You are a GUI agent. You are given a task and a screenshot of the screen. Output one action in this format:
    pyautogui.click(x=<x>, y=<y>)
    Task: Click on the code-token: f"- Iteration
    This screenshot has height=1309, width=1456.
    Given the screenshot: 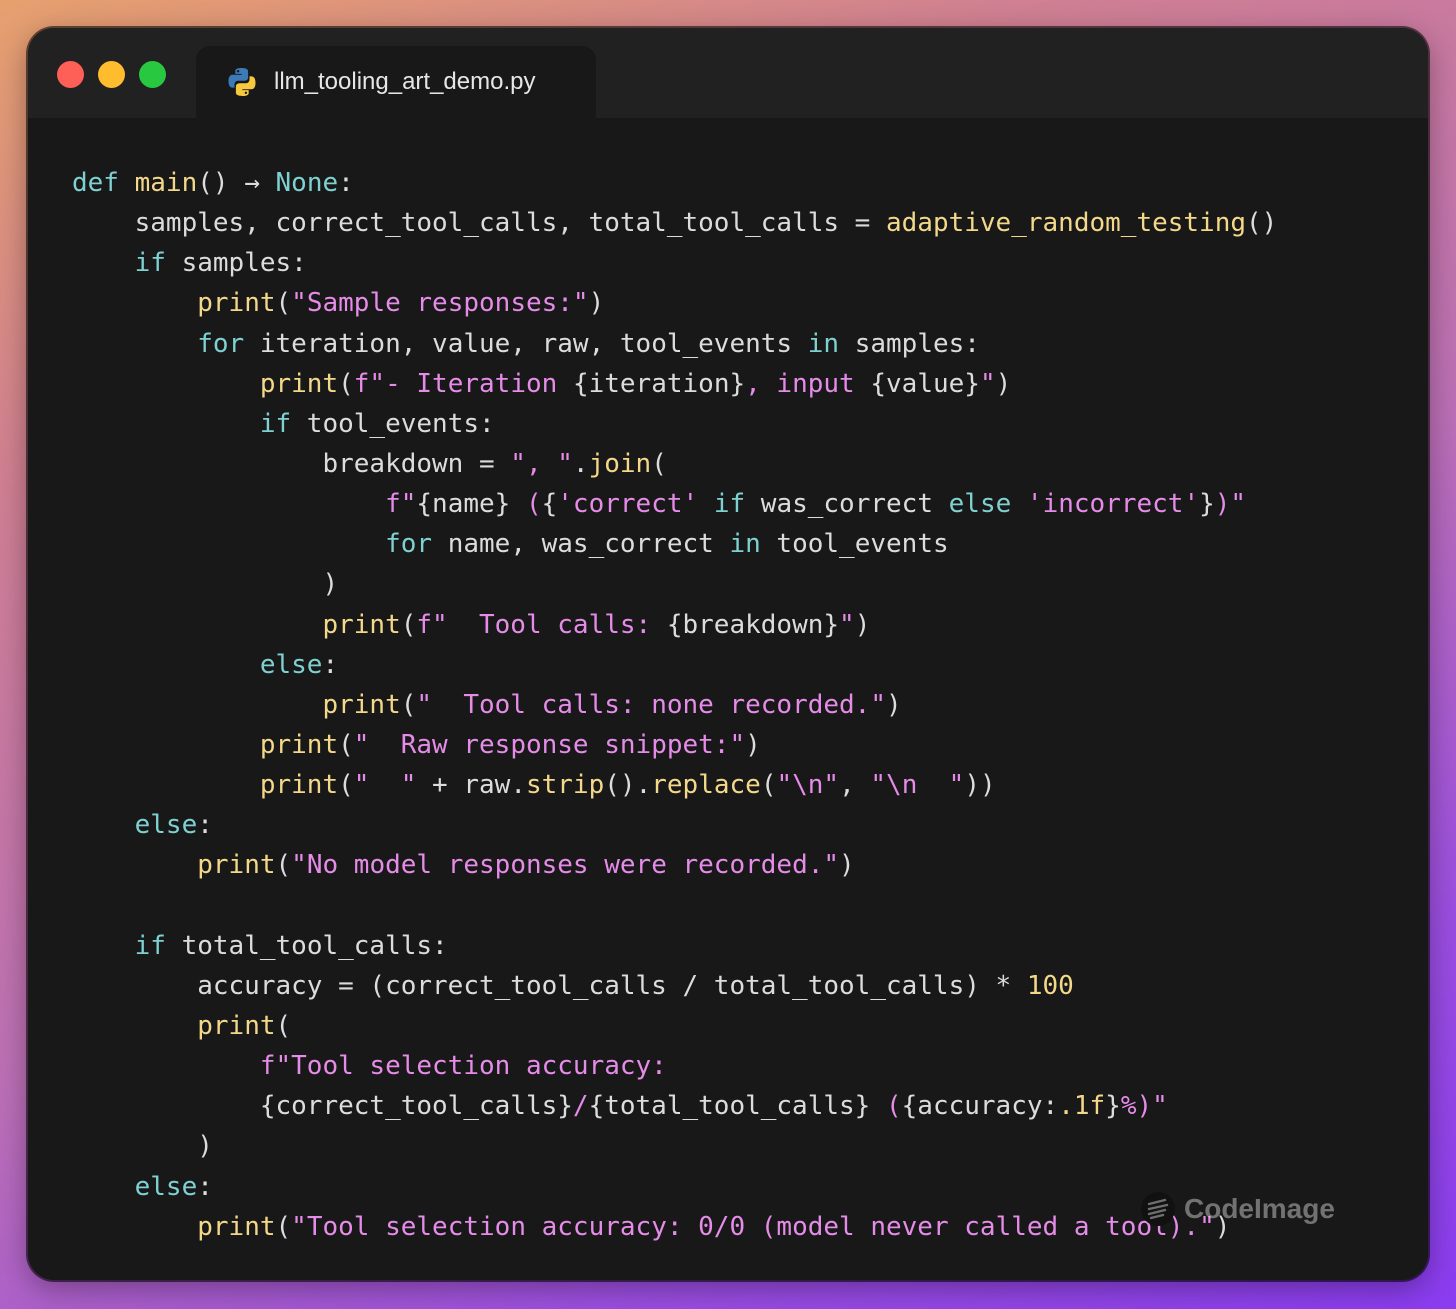 What is the action you would take?
    pyautogui.click(x=463, y=383)
    